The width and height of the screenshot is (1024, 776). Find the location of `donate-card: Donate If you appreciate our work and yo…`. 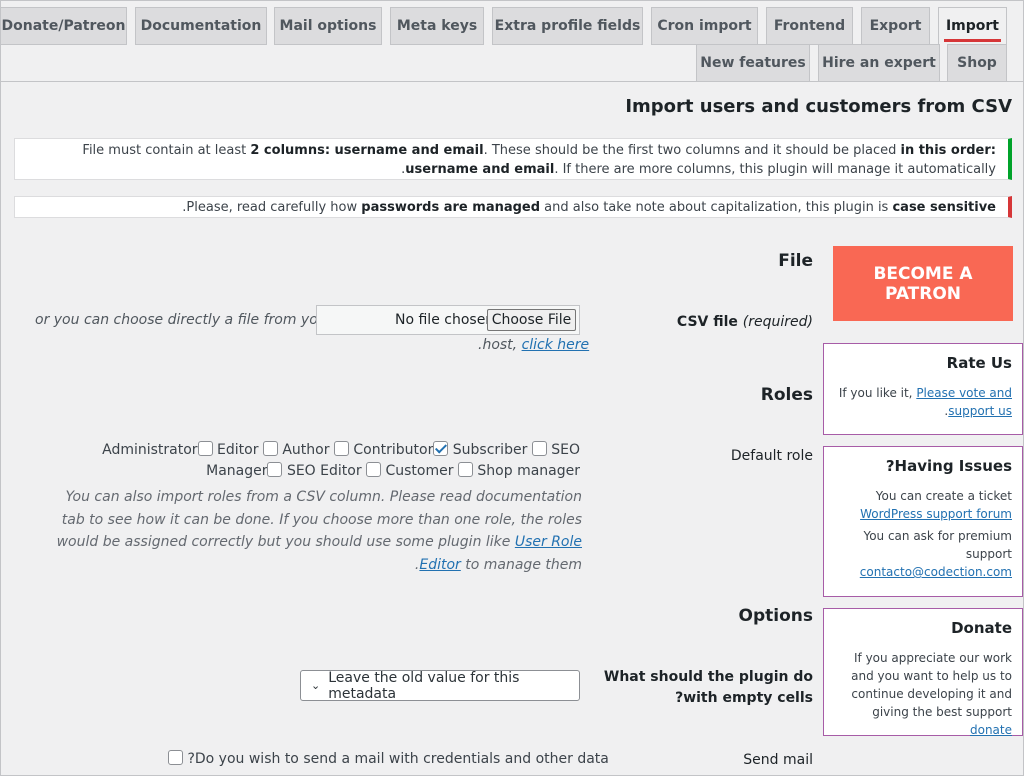

donate-card: Donate If you appreciate our work and yo… is located at coordinates (923, 673).